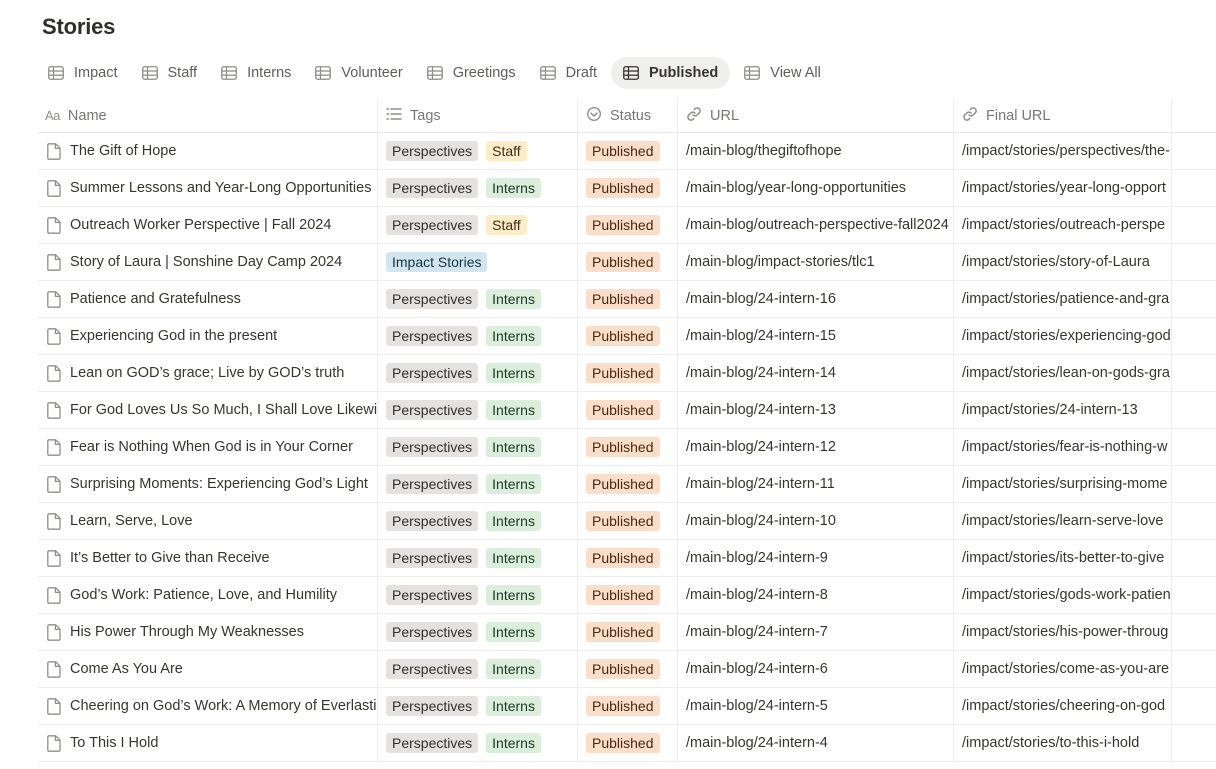 Image resolution: width=1216 pixels, height=769 pixels. What do you see at coordinates (816, 484) in the screenshot?
I see `cell-url: /main-blog/24-intern-11` at bounding box center [816, 484].